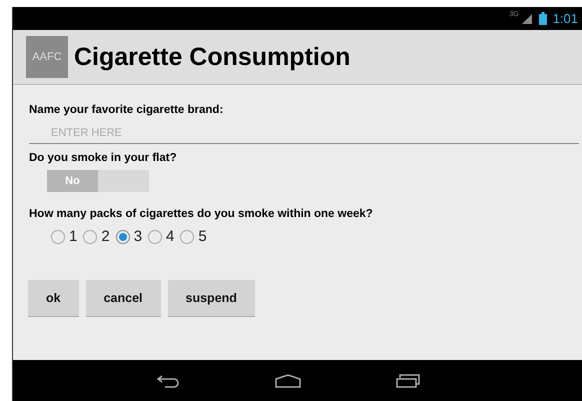 This screenshot has width=582, height=401. Describe the element at coordinates (527, 19) in the screenshot. I see `signal-icon` at that location.